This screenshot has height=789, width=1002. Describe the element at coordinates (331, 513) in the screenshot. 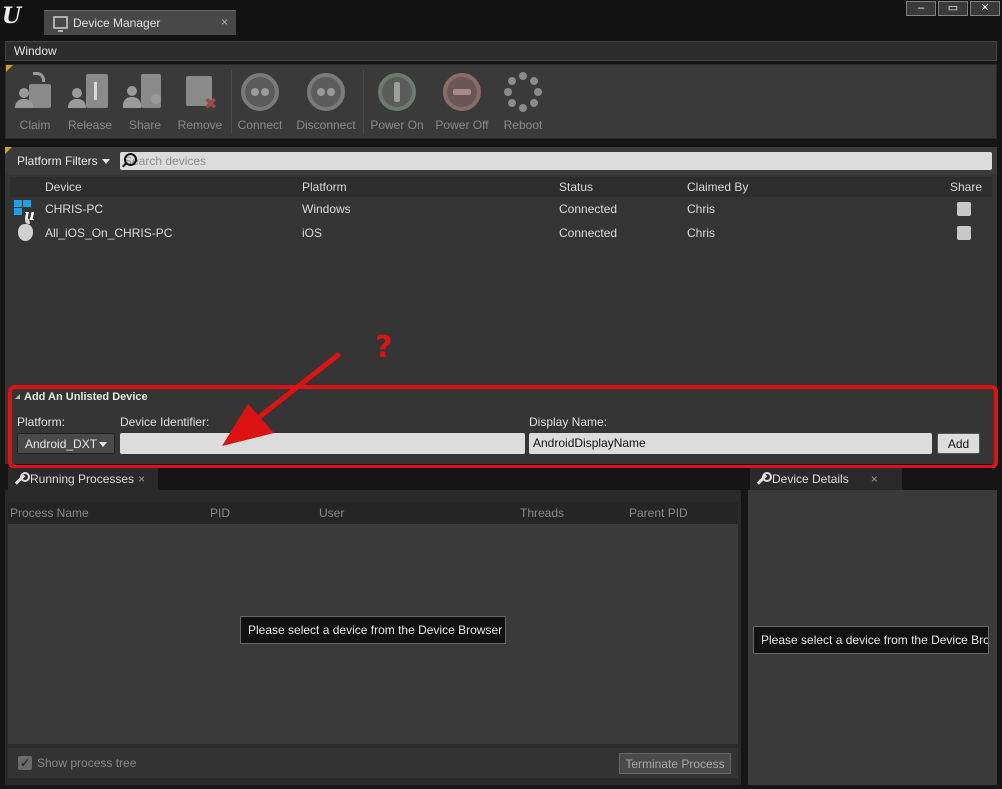

I see `column-user: User` at that location.